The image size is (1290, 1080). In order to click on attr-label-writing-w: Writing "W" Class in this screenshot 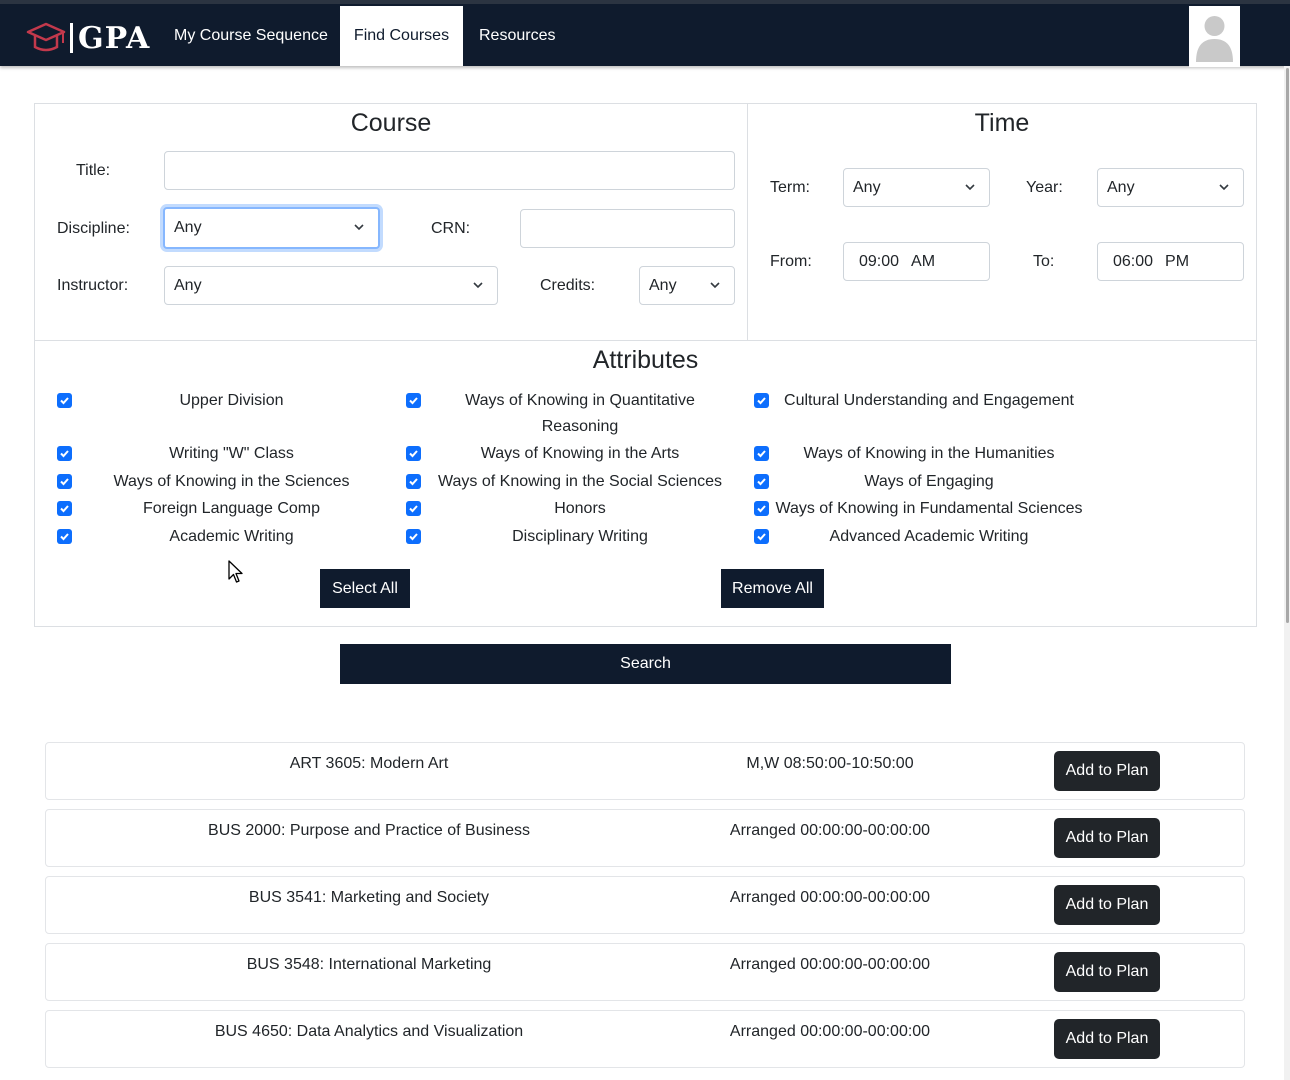, I will do `click(231, 453)`.